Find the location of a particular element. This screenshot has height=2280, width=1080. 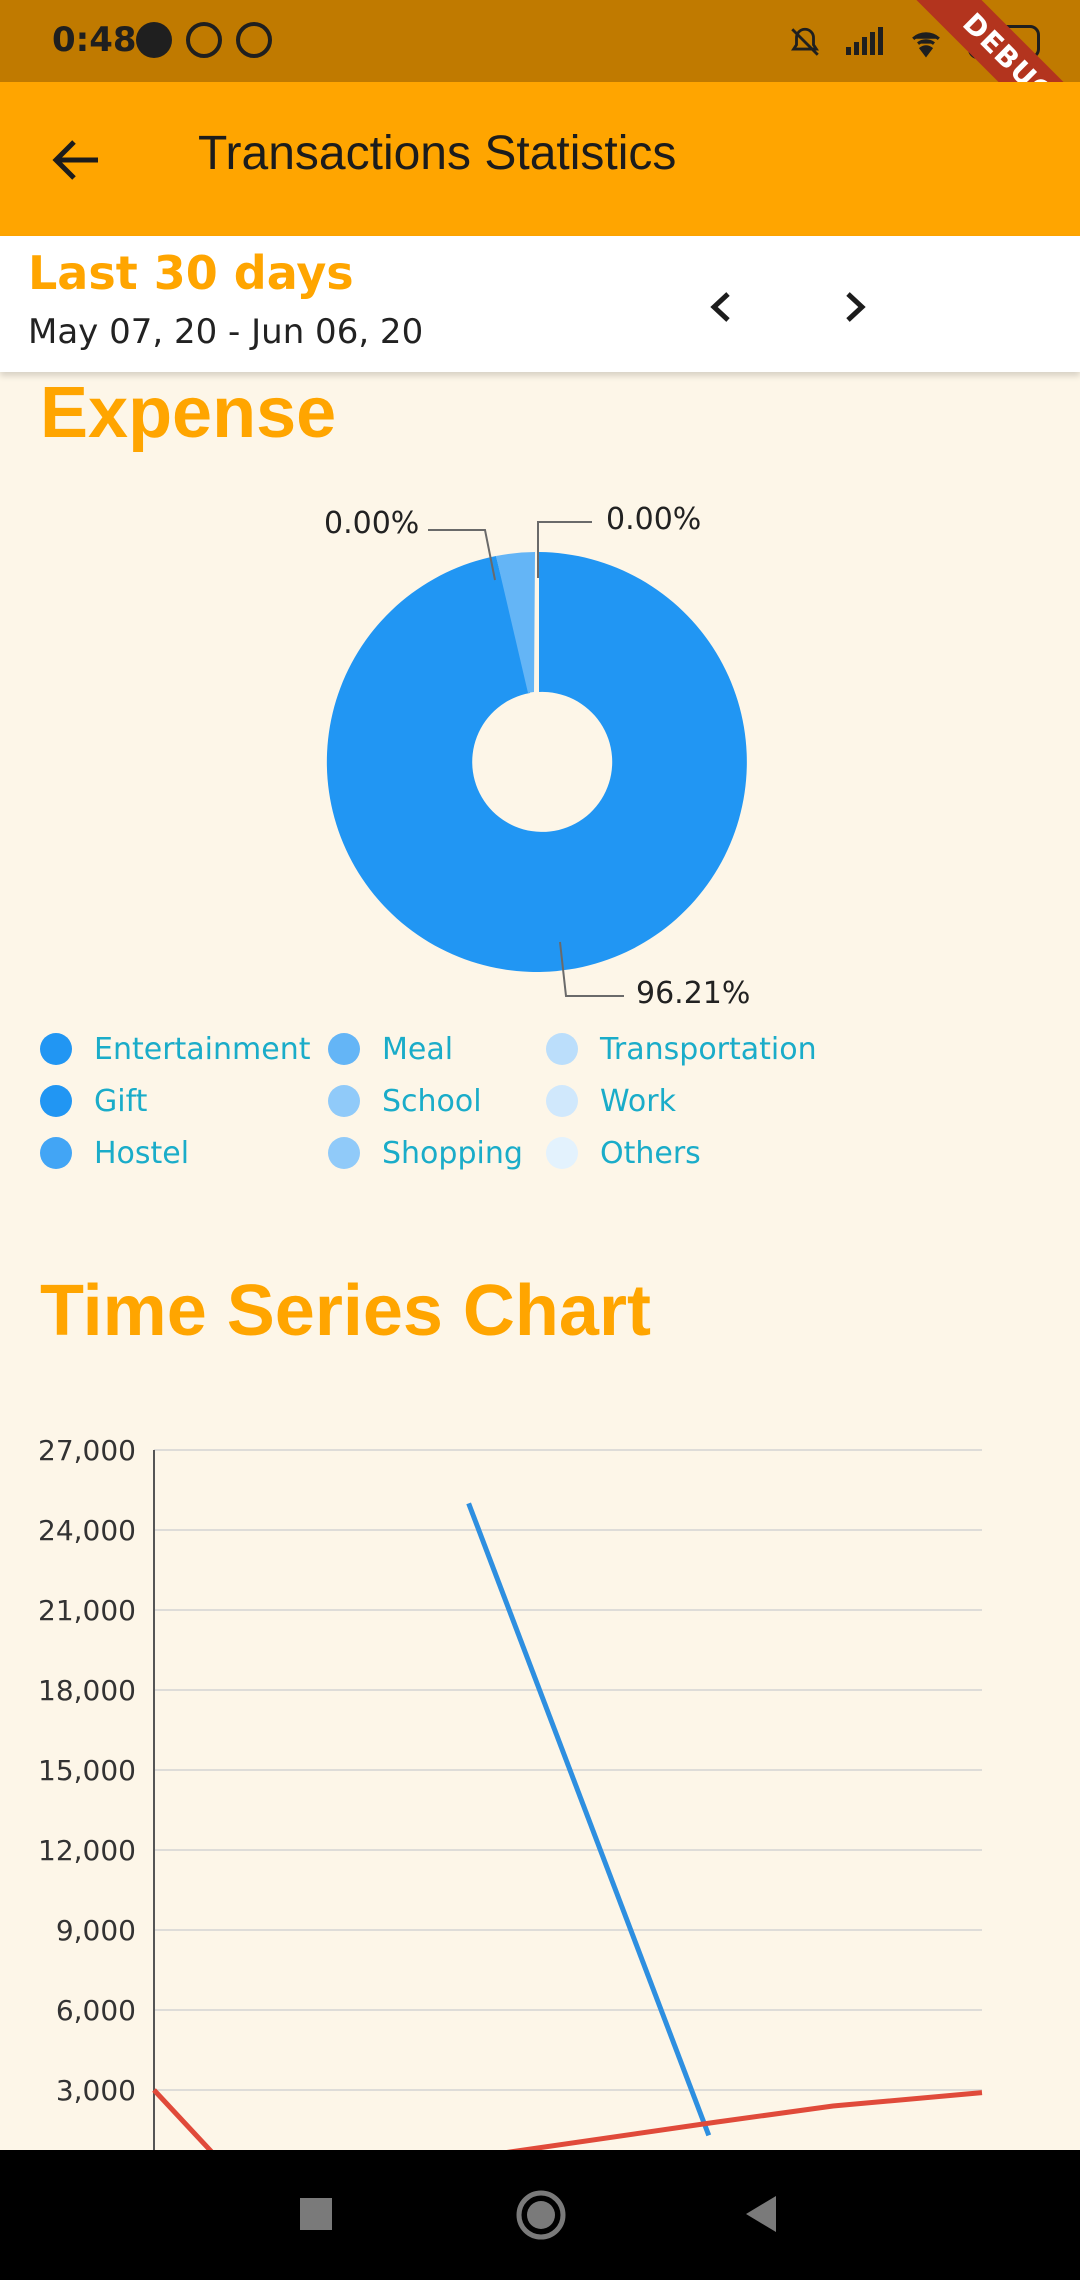

status-bar: 0:48 78 DEBUG is located at coordinates (540, 91).